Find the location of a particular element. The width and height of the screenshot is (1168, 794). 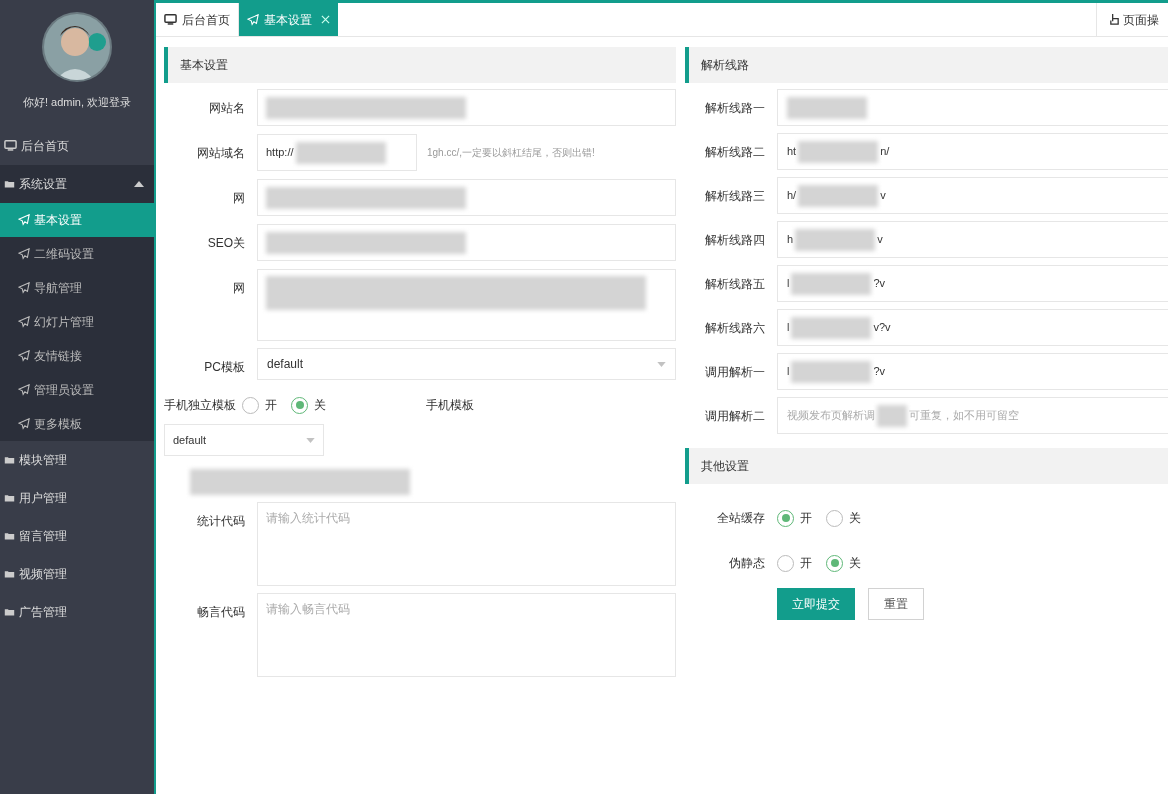

field-label: 统计代码 is located at coordinates (221, 521).